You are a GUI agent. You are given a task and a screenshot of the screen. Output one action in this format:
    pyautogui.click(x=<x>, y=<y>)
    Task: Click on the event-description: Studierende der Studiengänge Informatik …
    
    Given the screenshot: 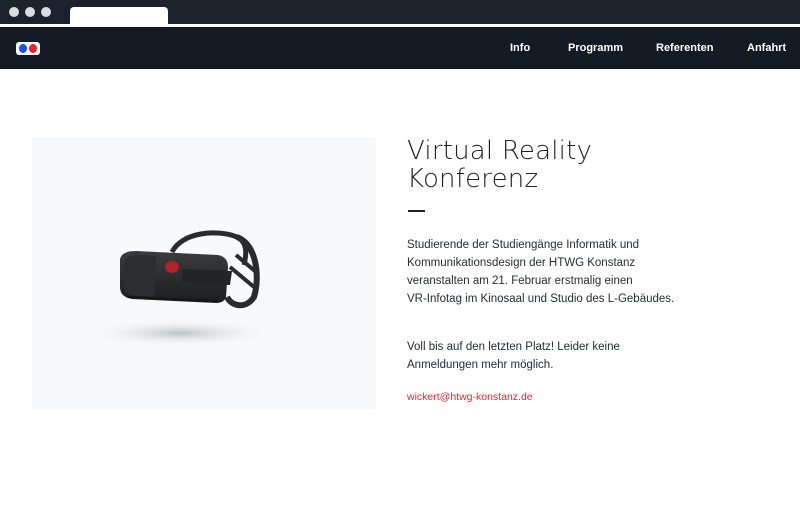 What is the action you would take?
    pyautogui.click(x=572, y=272)
    